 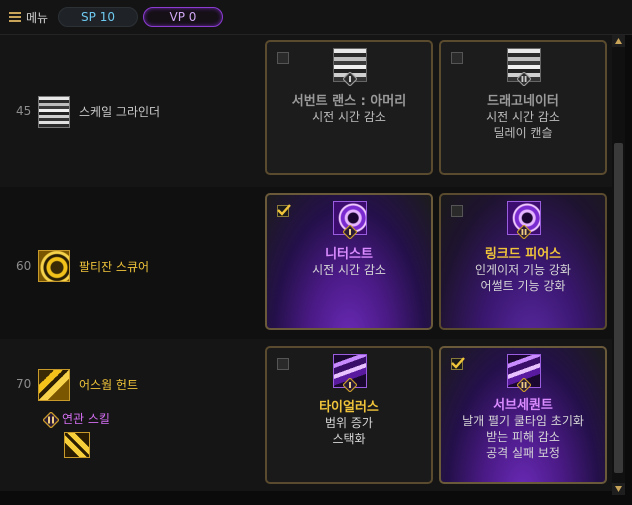 I want to click on vertical-scrollbar, so click(x=618, y=265).